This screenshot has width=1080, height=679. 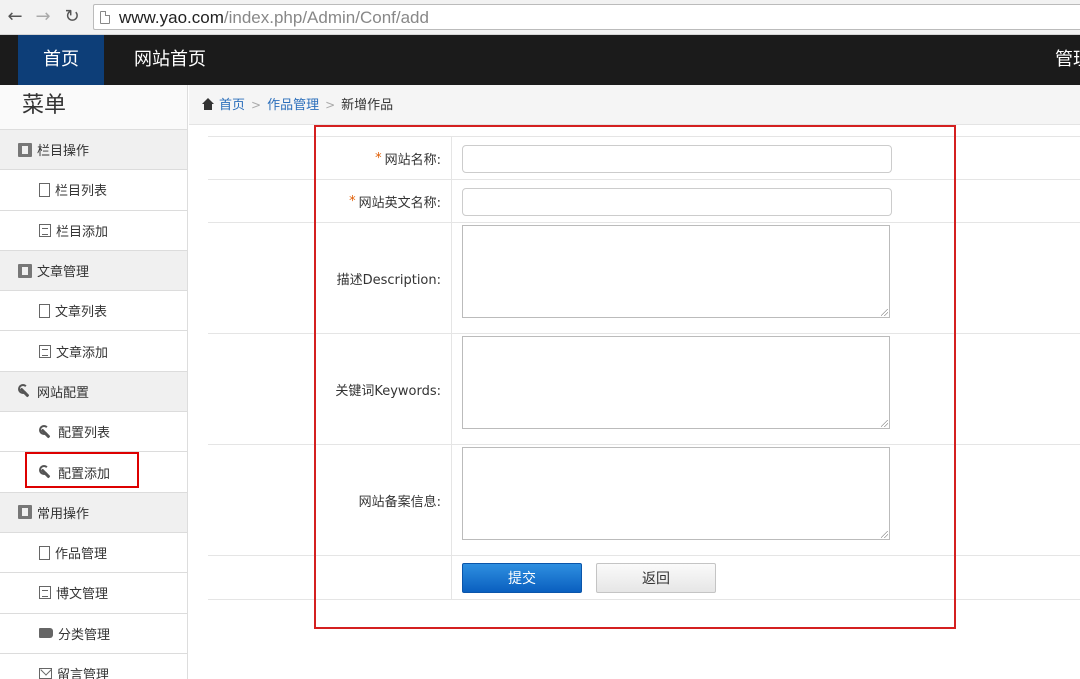 What do you see at coordinates (171, 17) in the screenshot?
I see `url-host: www.yao.com` at bounding box center [171, 17].